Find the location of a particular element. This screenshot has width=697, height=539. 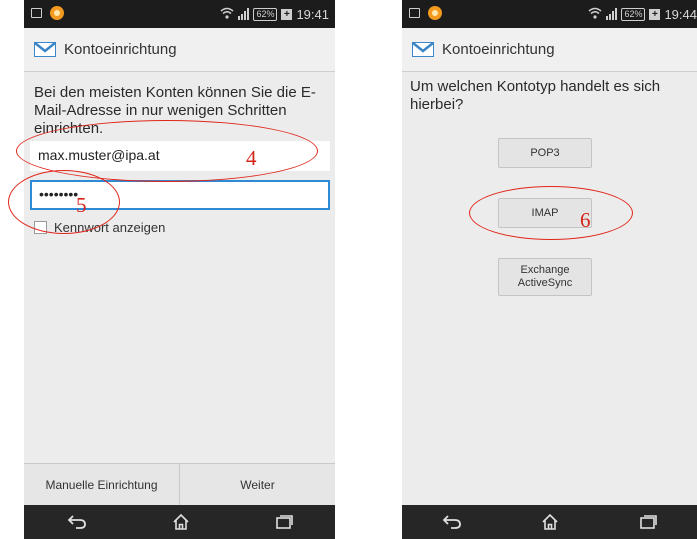

annotation-ellipse-password is located at coordinates (64, 202).